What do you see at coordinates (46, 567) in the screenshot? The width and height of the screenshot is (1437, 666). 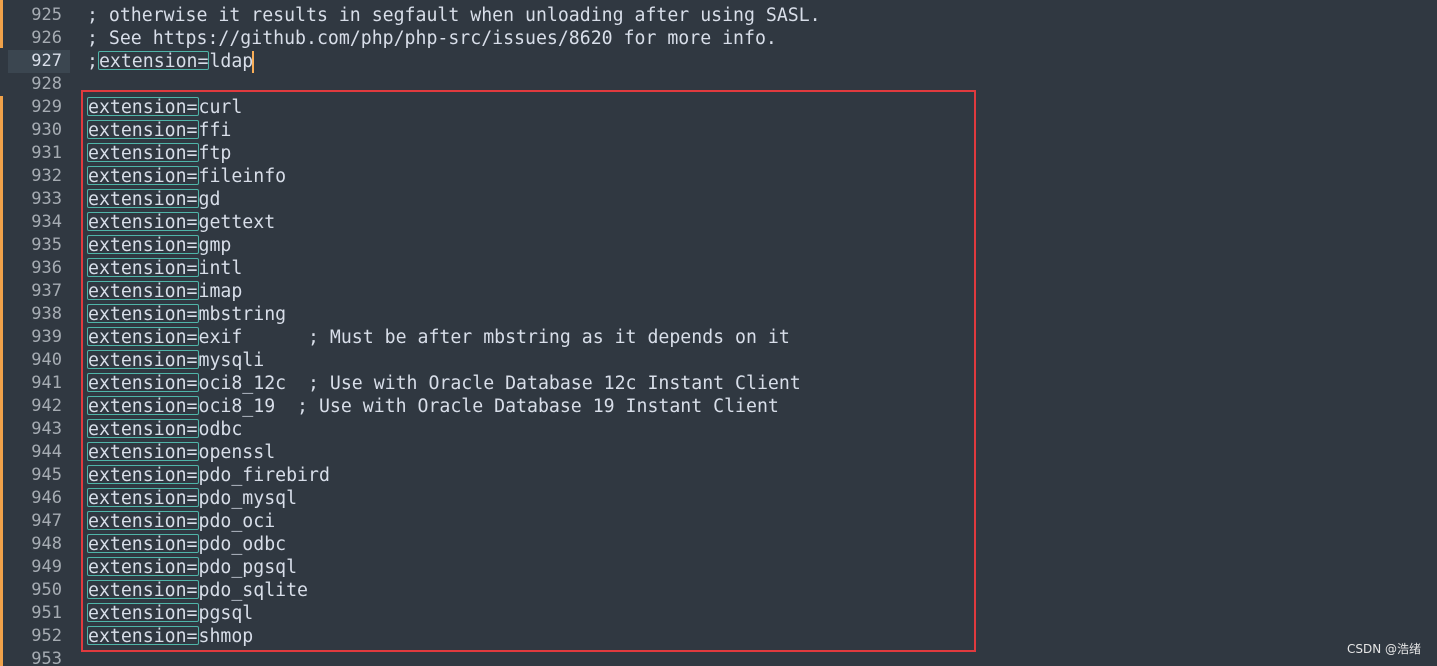 I see `line-number: 949` at bounding box center [46, 567].